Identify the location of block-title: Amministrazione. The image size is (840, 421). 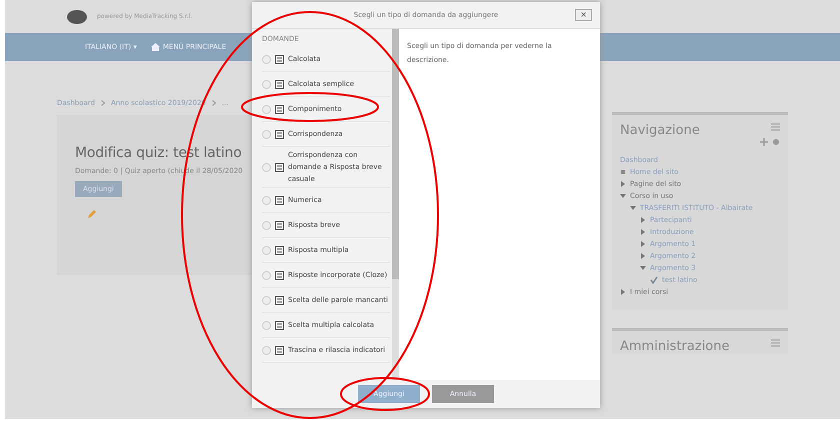
(675, 346).